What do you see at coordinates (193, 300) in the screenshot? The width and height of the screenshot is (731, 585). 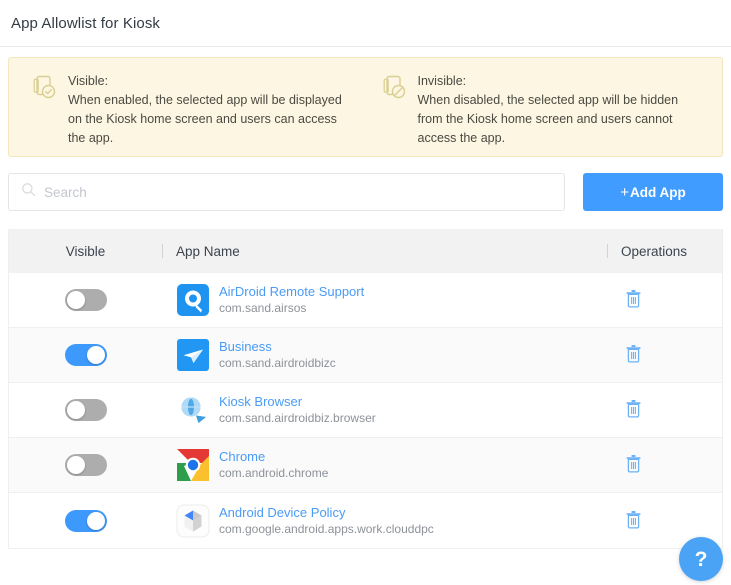 I see `airdroid-remote-support-icon` at bounding box center [193, 300].